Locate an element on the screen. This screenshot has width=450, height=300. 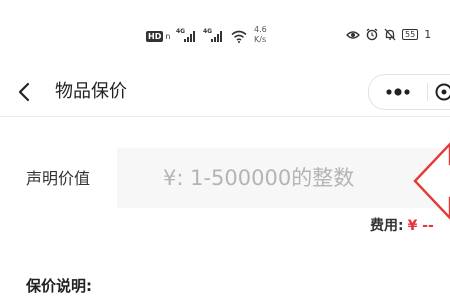
insurance-notes-title: 保价说明: is located at coordinates (59, 286).